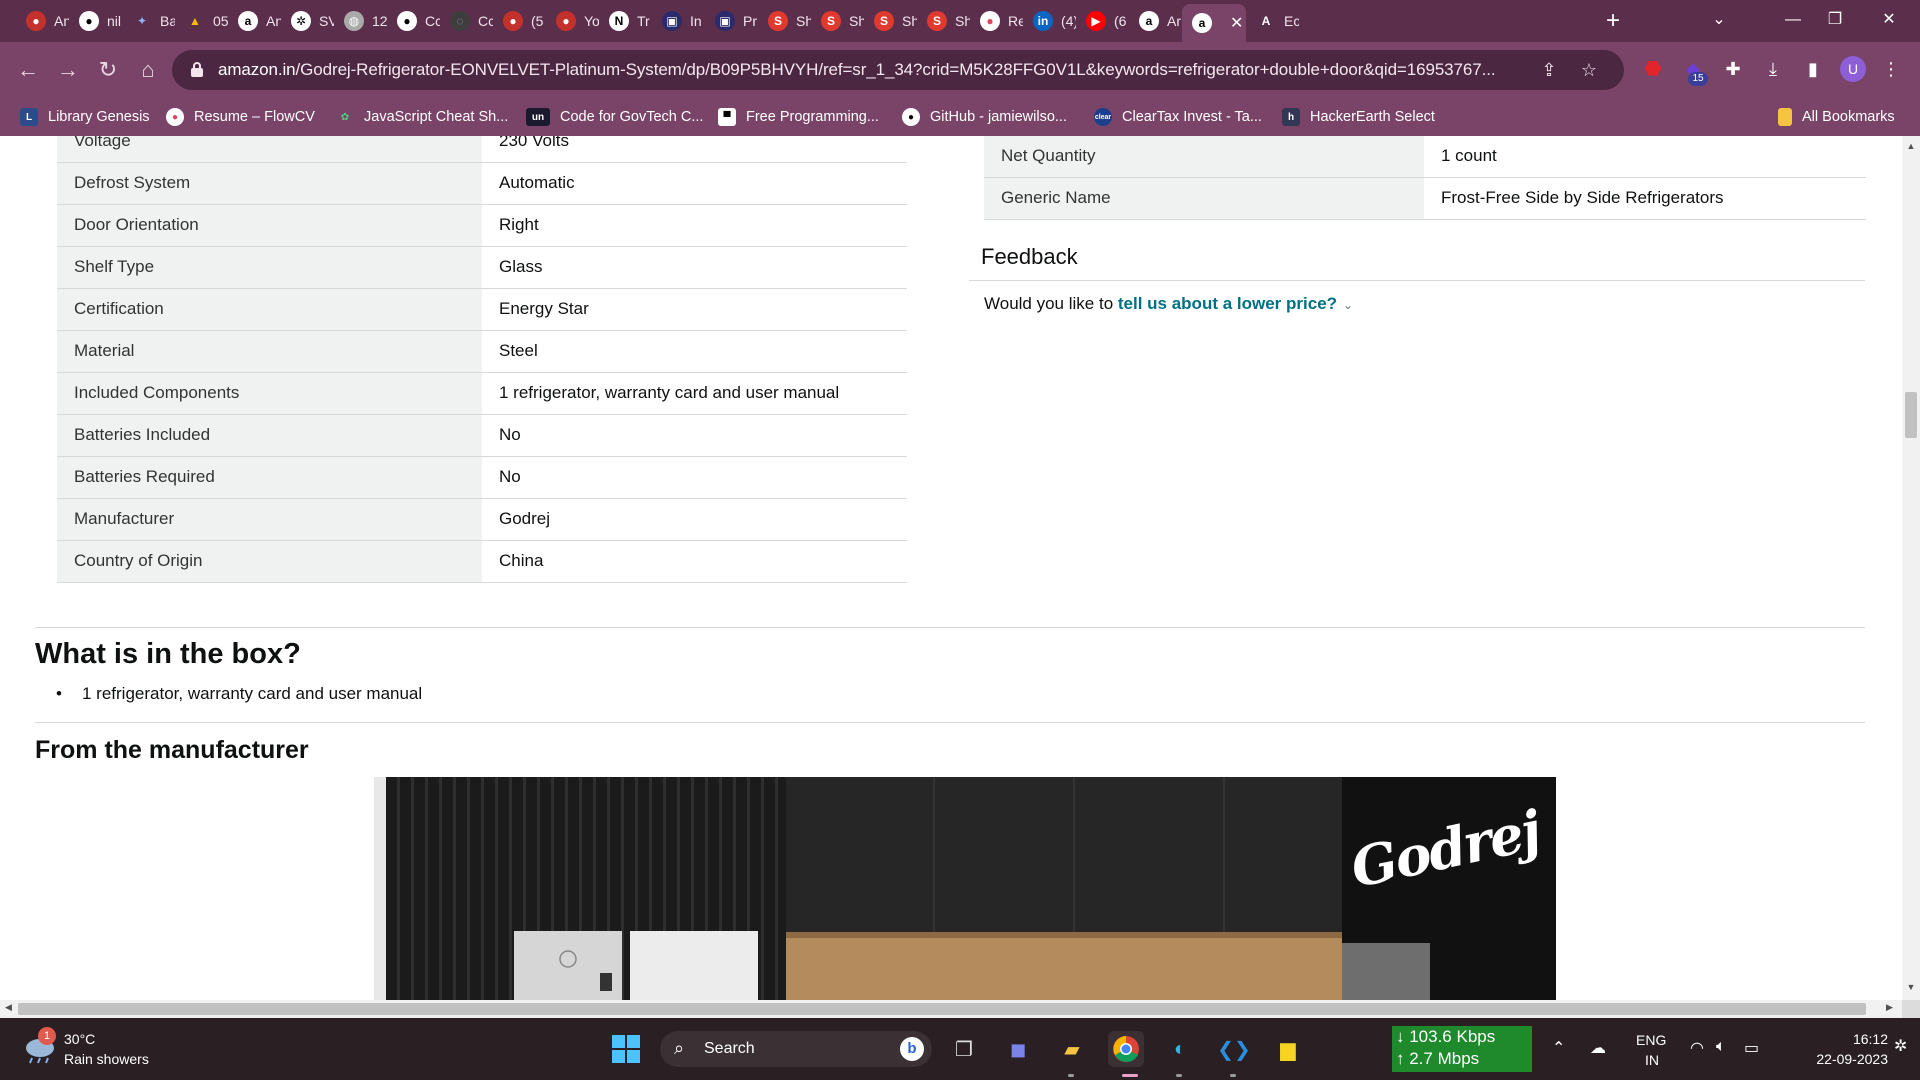 The image size is (1920, 1080). I want to click on table-row: Material Steel, so click(482, 351).